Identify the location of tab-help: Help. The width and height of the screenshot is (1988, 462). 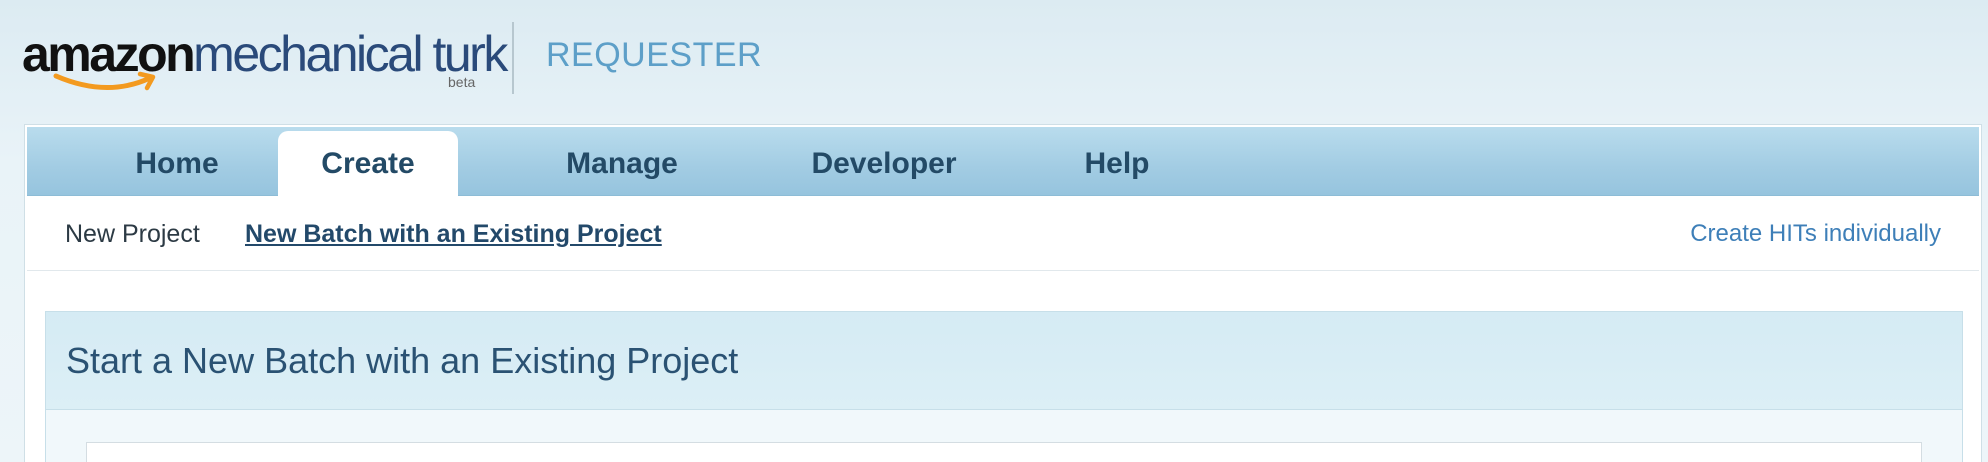
(1117, 163).